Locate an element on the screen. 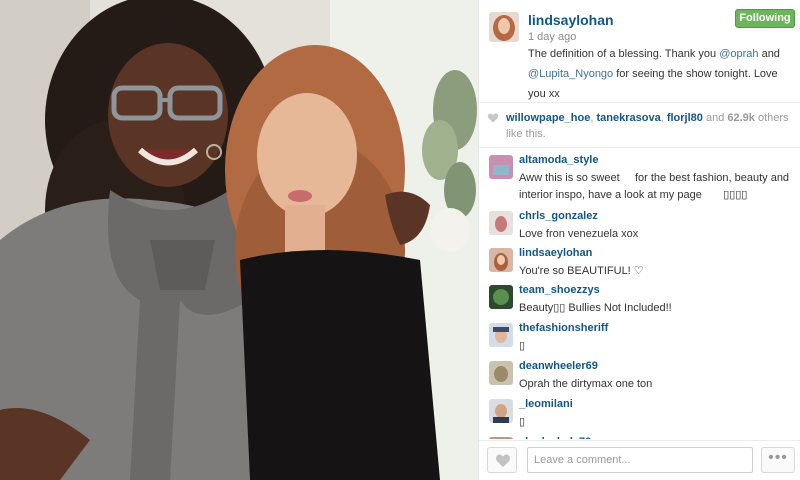  caption-text: The definition of a blessing. Thank you is located at coordinates (624, 54).